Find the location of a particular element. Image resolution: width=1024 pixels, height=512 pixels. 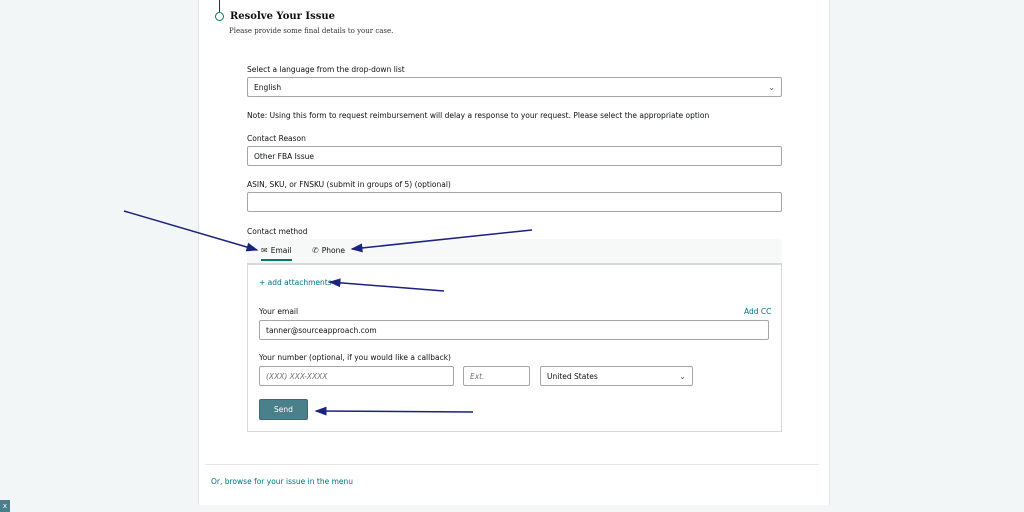

arrow-to-send-button is located at coordinates (394, 411).